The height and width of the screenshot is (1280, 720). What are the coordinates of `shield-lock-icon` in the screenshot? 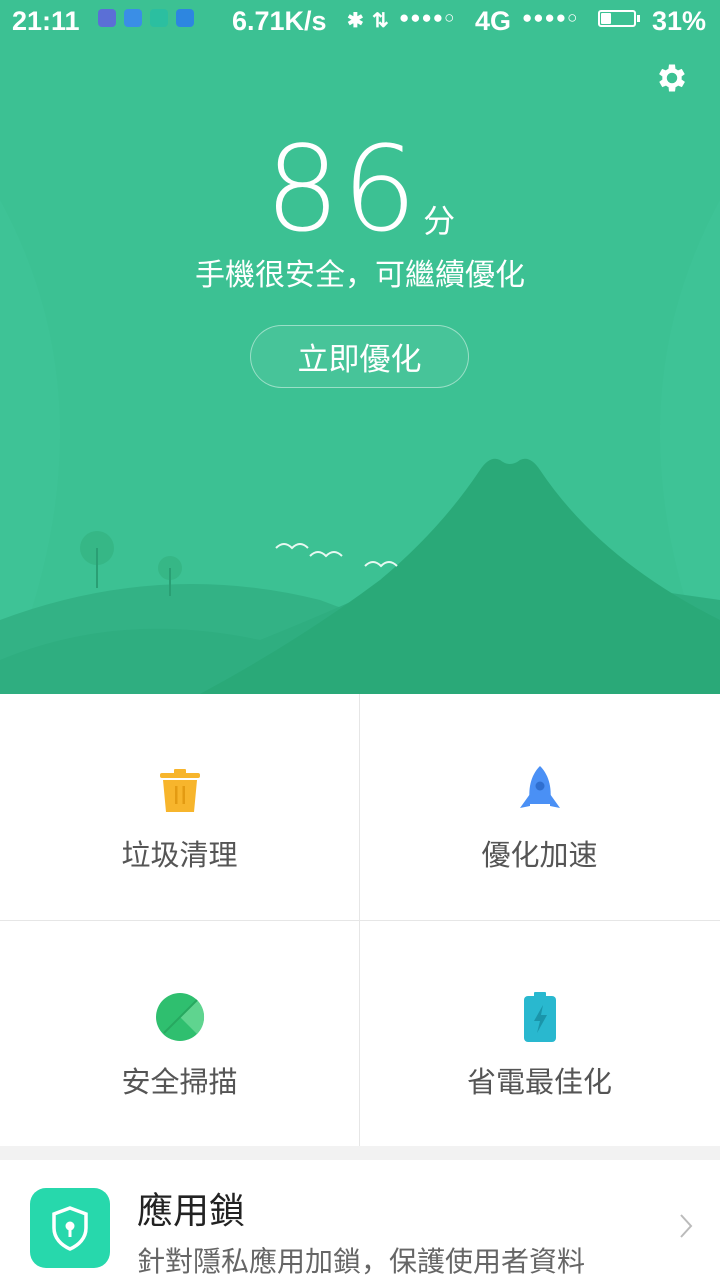 It's located at (70, 1228).